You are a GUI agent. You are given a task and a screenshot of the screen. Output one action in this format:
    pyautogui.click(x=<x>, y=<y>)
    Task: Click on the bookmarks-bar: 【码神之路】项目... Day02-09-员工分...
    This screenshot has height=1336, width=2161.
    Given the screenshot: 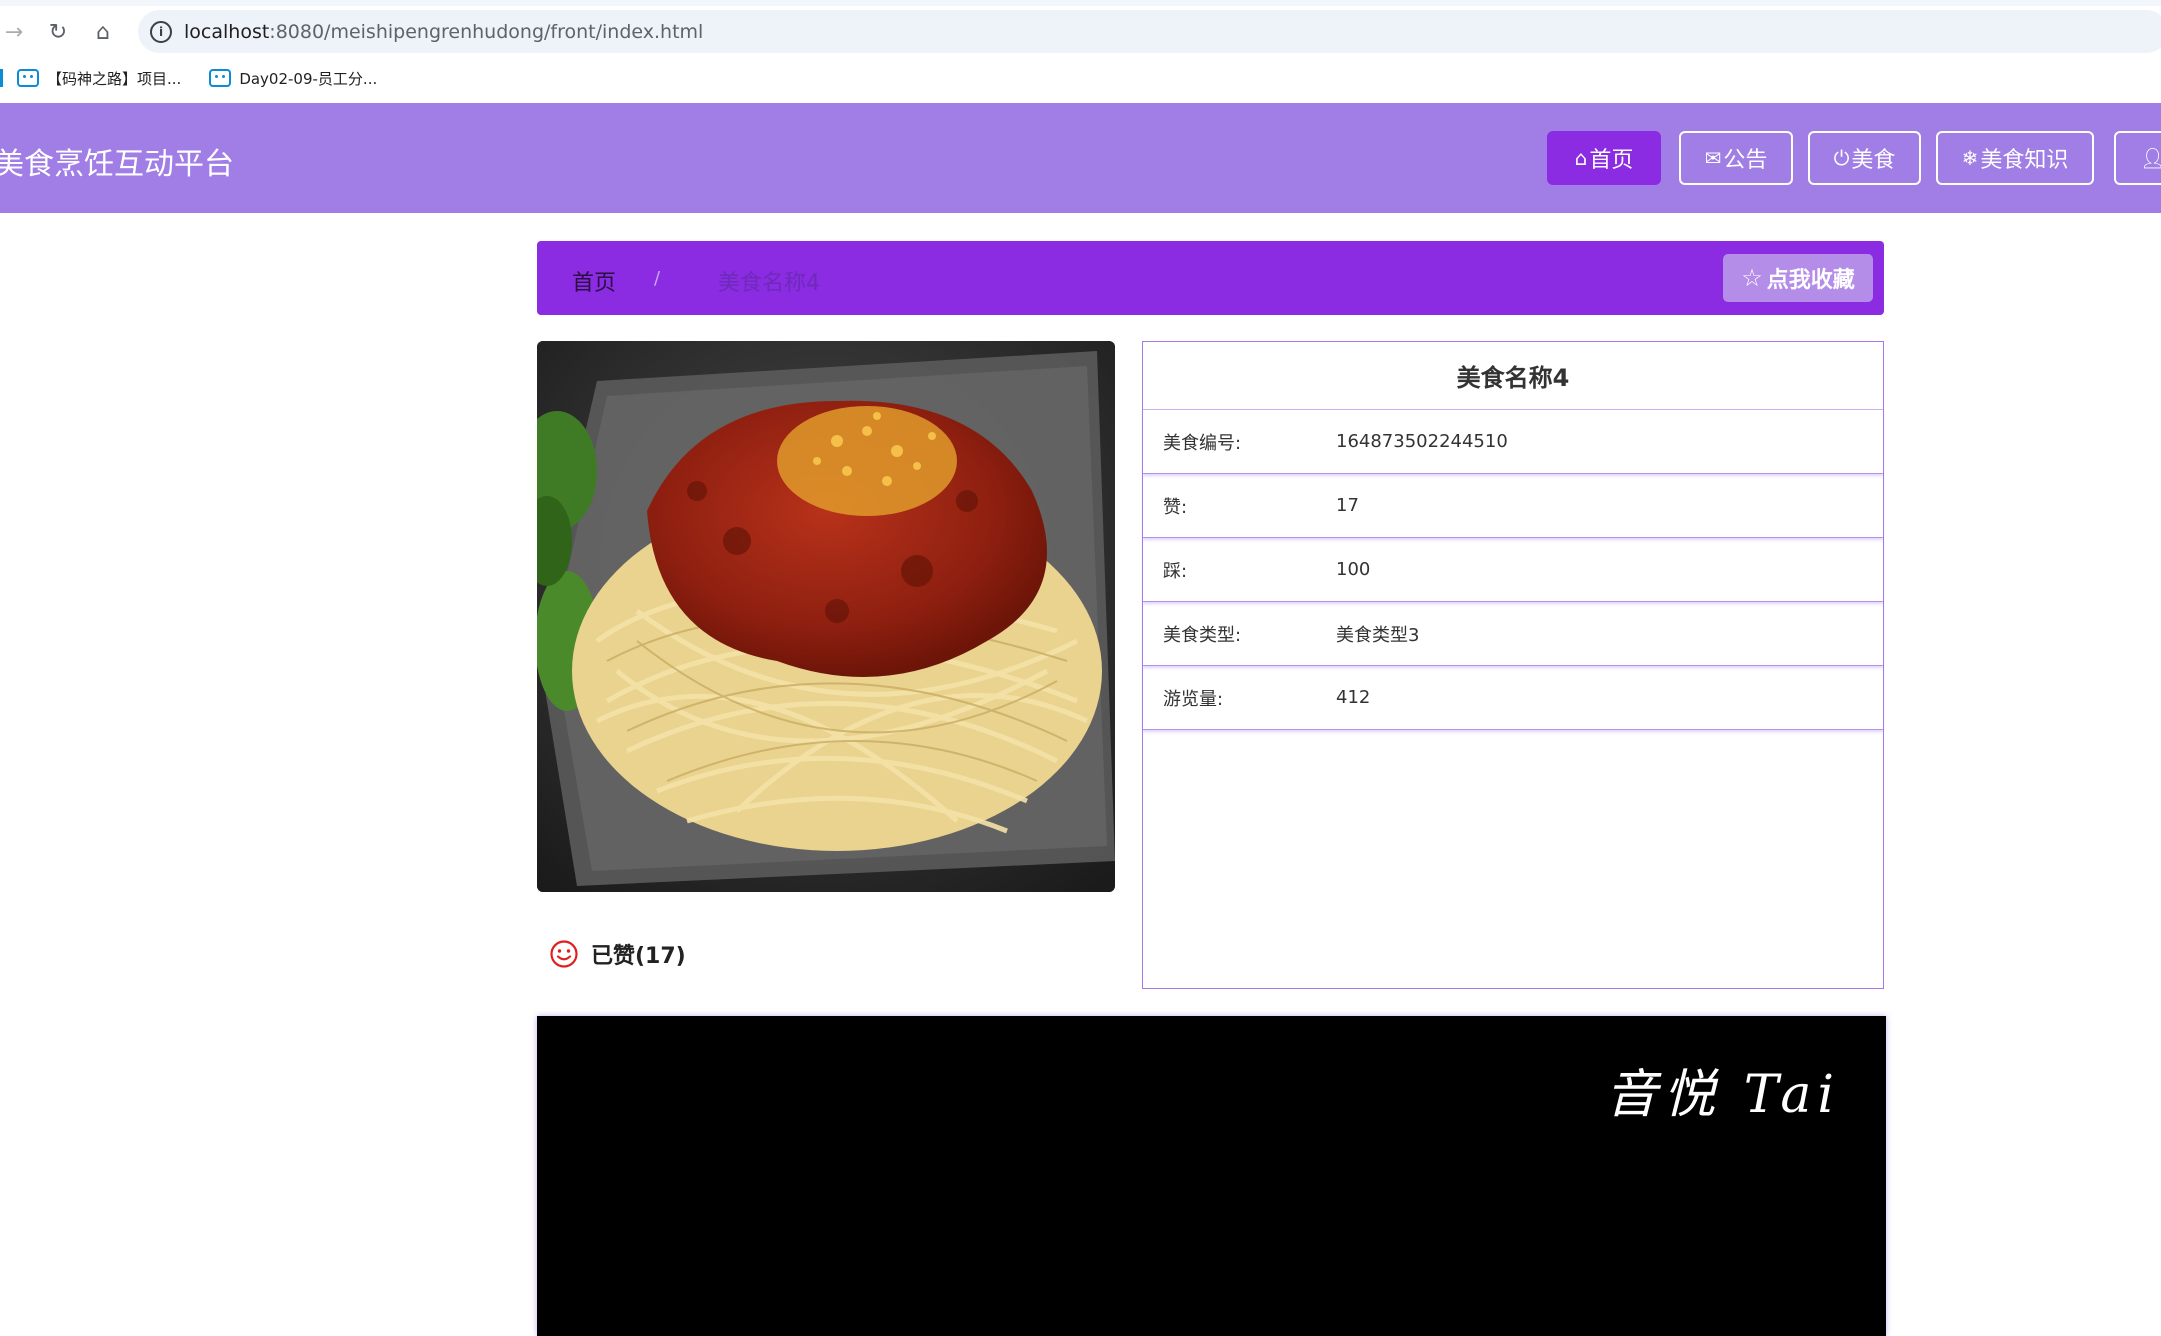 What is the action you would take?
    pyautogui.click(x=202, y=78)
    